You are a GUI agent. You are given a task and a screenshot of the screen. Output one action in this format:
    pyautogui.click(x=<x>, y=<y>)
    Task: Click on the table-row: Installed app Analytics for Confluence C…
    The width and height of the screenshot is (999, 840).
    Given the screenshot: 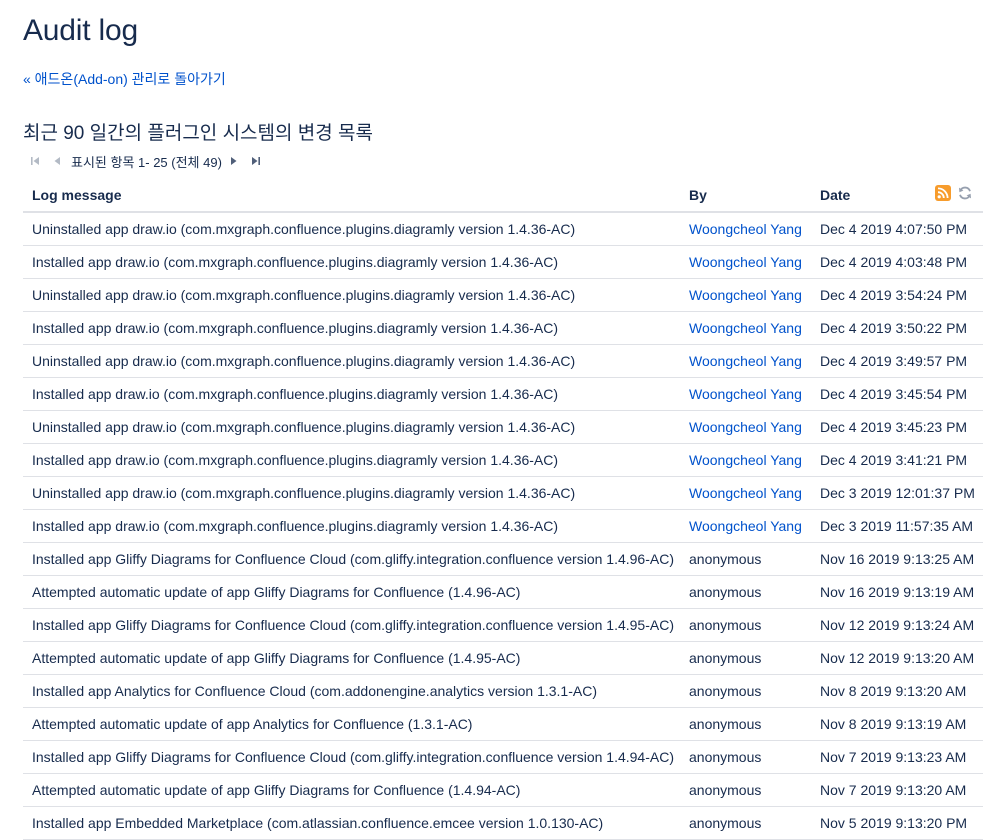 What is the action you would take?
    pyautogui.click(x=503, y=691)
    